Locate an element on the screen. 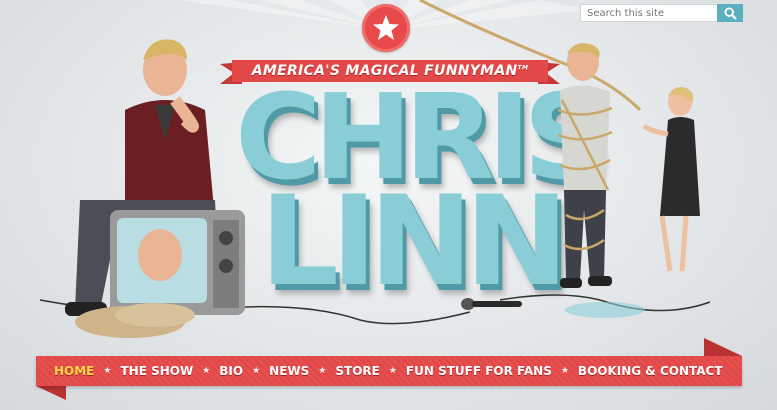 The image size is (777, 410). nav-home: HOME is located at coordinates (74, 371).